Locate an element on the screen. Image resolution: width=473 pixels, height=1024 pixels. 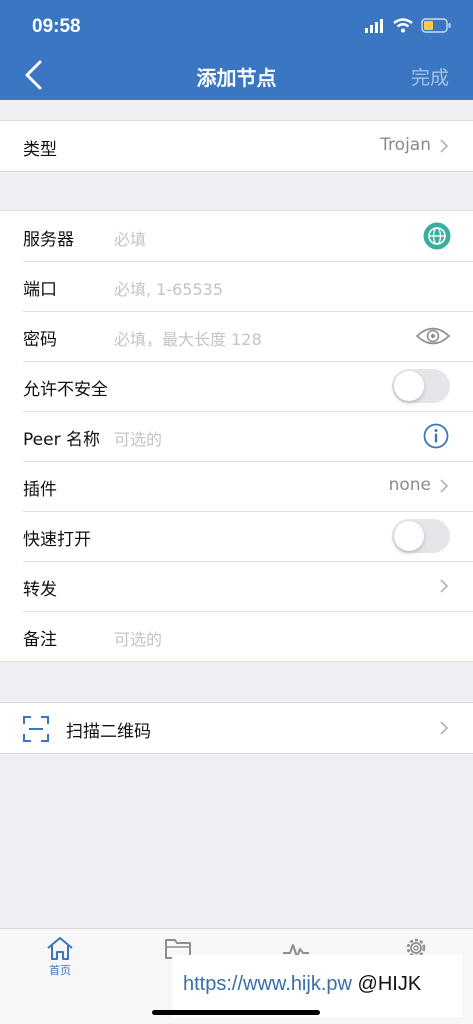
globe-icon is located at coordinates (437, 236).